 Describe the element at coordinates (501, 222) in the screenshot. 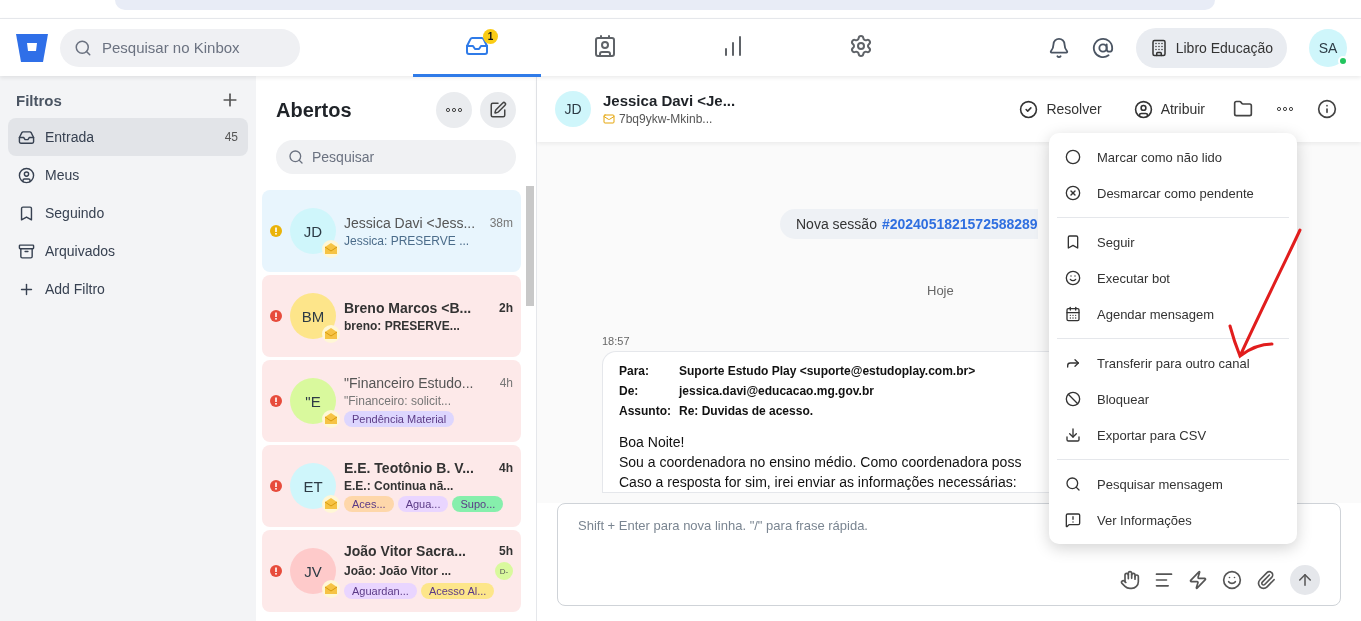

I see `time-label: 38m` at that location.